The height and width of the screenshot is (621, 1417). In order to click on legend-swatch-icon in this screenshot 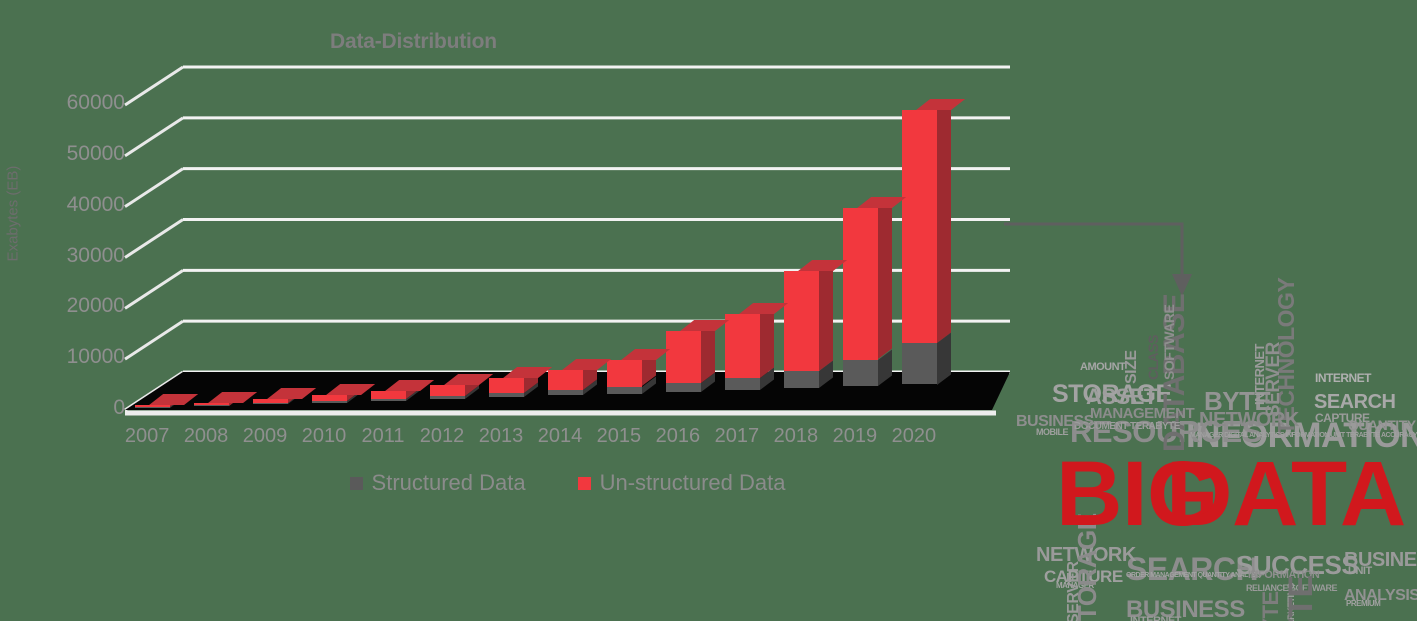, I will do `click(584, 483)`.